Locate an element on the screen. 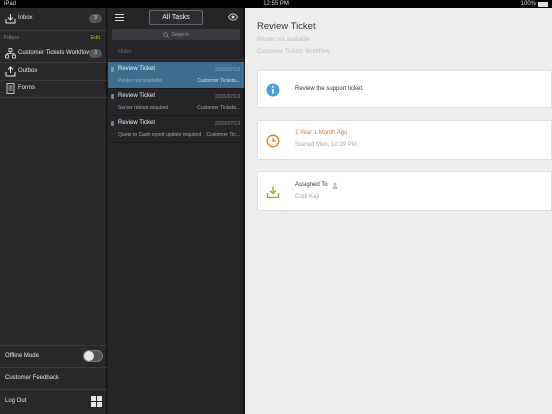 The width and height of the screenshot is (552, 414). task-subtitle: Quote to Cash report update required is located at coordinates (160, 135).